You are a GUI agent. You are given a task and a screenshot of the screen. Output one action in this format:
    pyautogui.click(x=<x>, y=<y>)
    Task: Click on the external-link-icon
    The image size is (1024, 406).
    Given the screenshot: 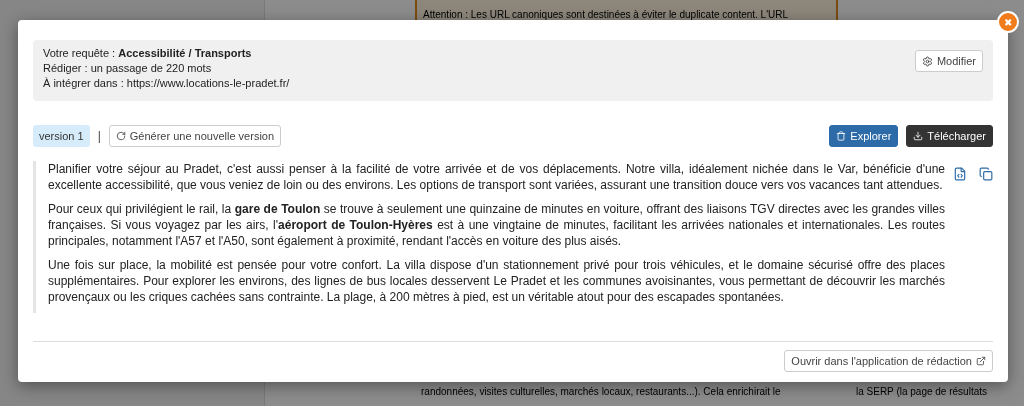 What is the action you would take?
    pyautogui.click(x=981, y=361)
    